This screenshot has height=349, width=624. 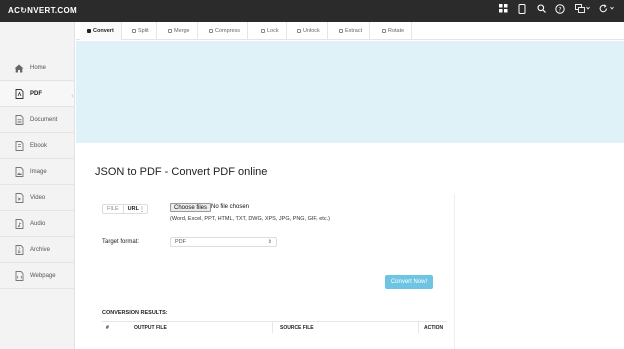 What do you see at coordinates (19, 172) in the screenshot?
I see `image-icon` at bounding box center [19, 172].